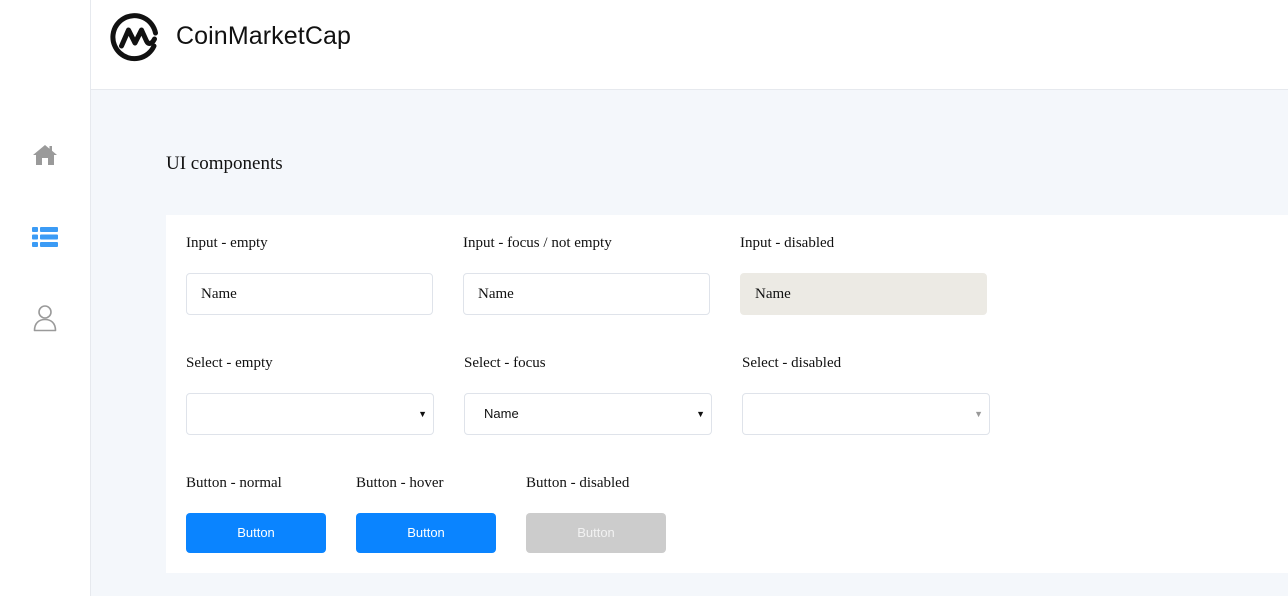 This screenshot has width=1288, height=596. What do you see at coordinates (501, 413) in the screenshot?
I see `select-focus-value: Name` at bounding box center [501, 413].